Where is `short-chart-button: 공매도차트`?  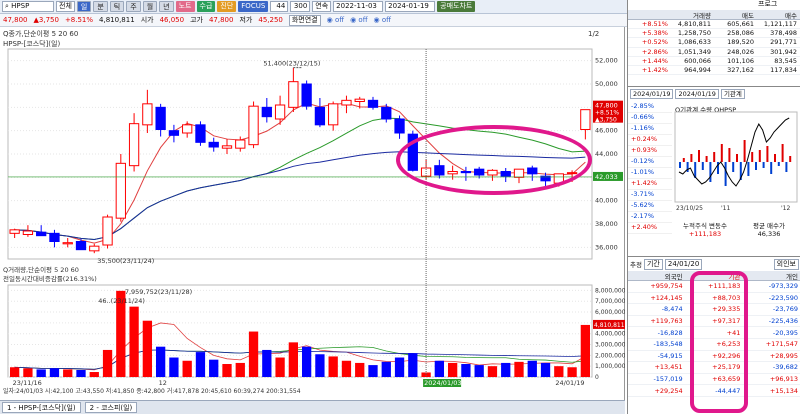 short-chart-button: 공매도차트 is located at coordinates (456, 6).